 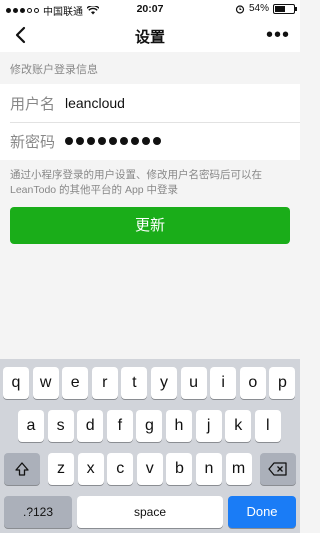 What do you see at coordinates (119, 426) in the screenshot?
I see `key-f: f` at bounding box center [119, 426].